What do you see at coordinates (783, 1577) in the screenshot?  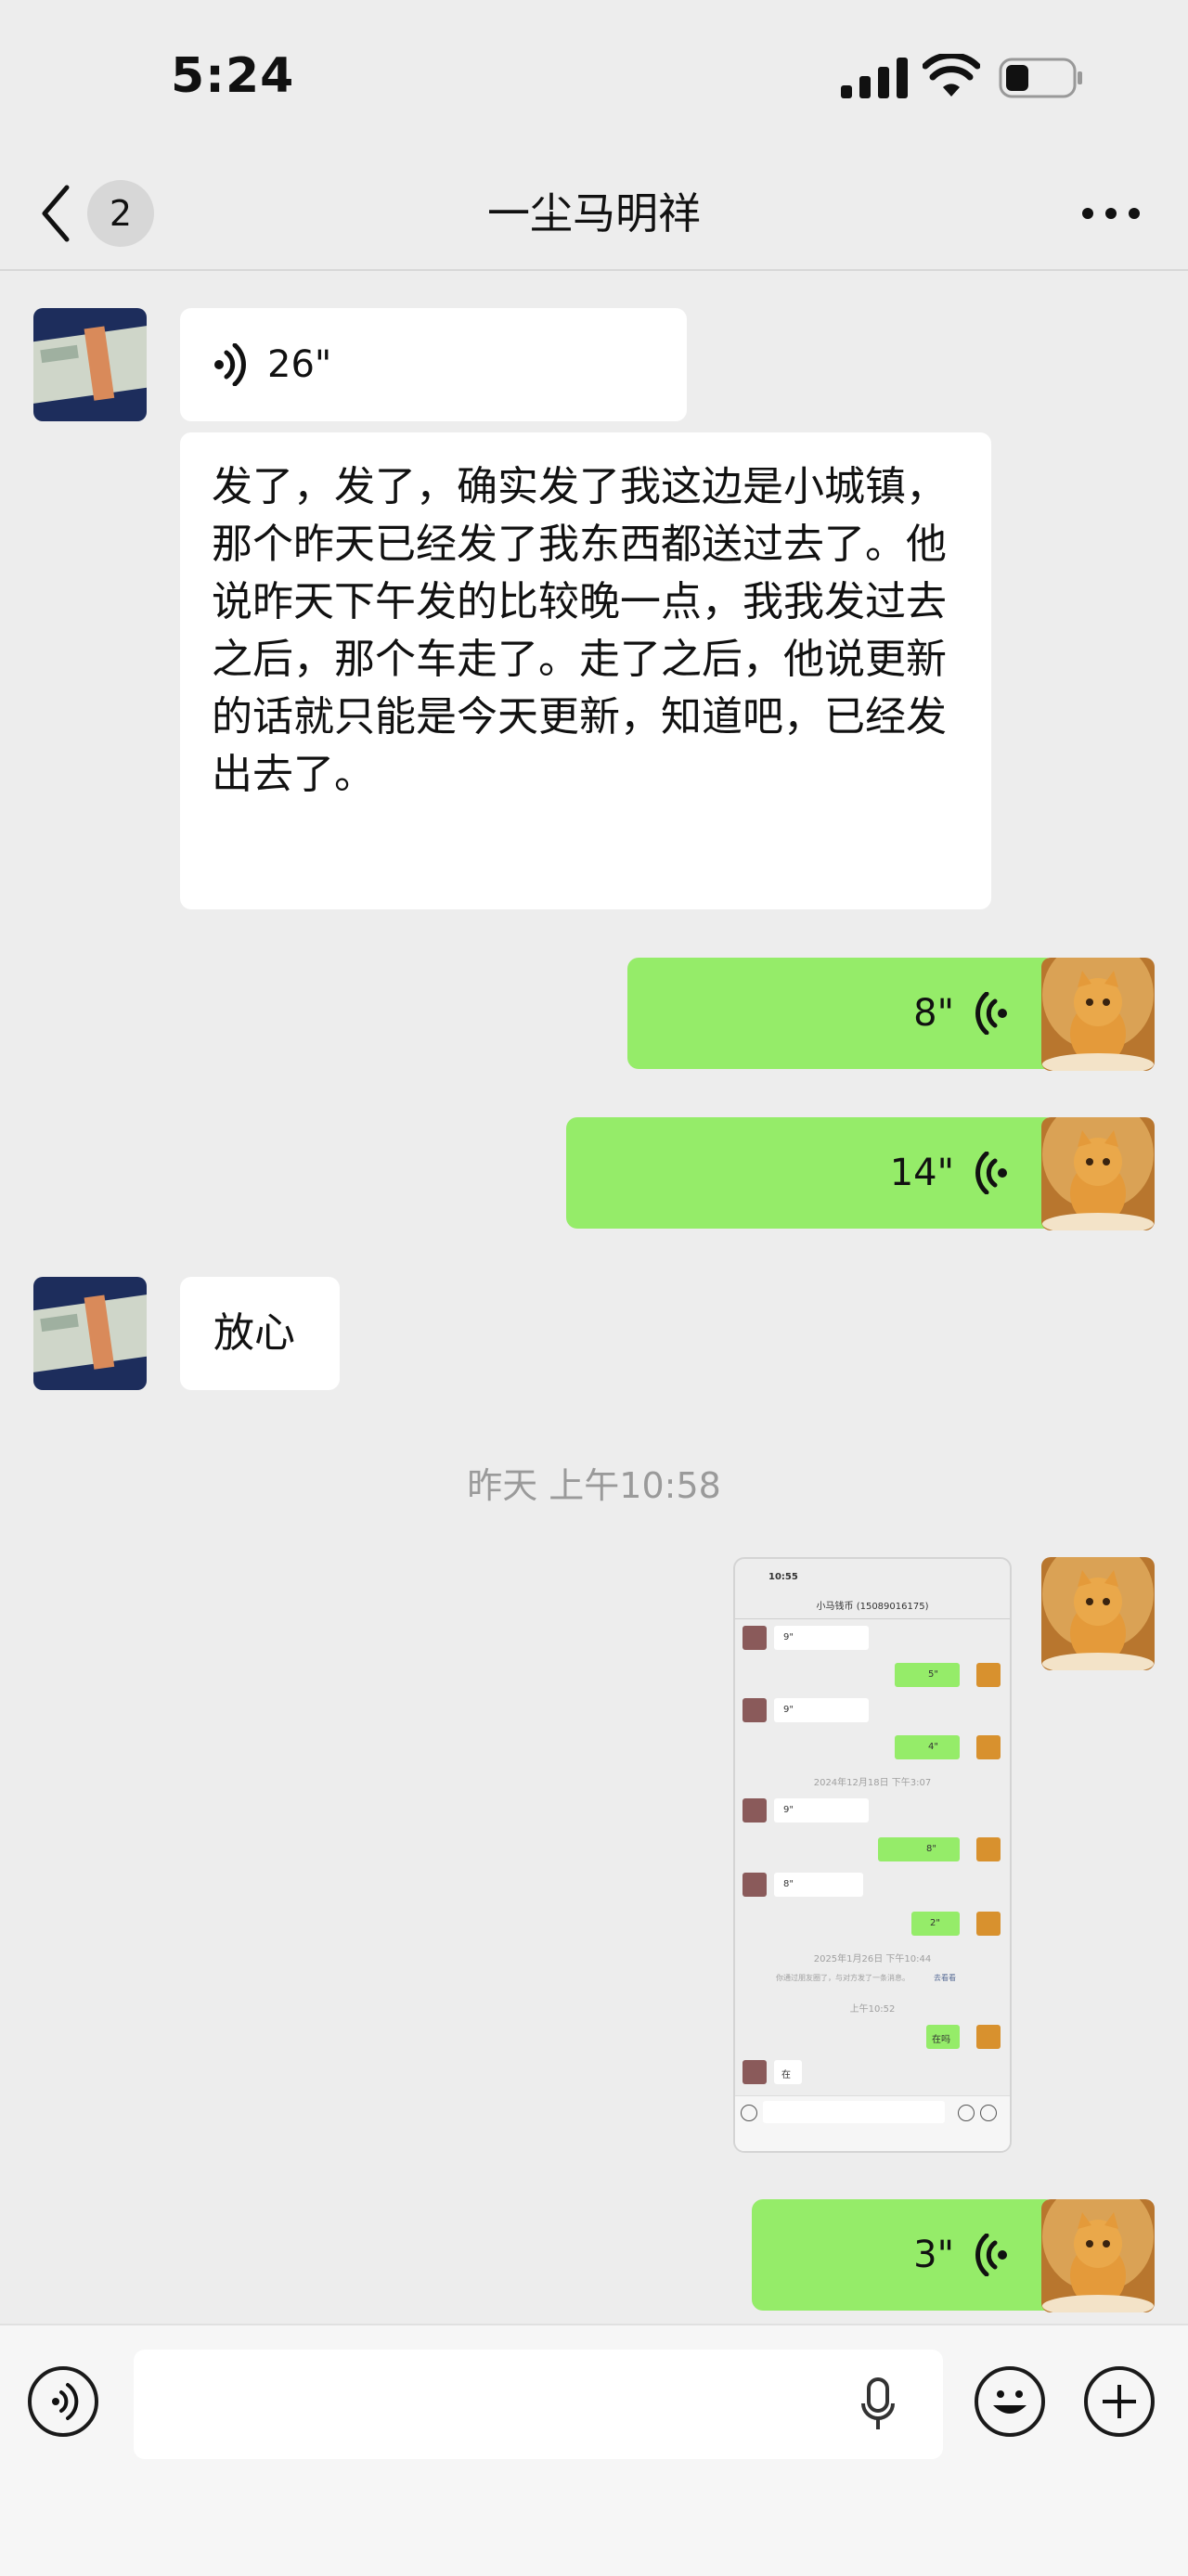 I see `thumb-time: 10:55` at bounding box center [783, 1577].